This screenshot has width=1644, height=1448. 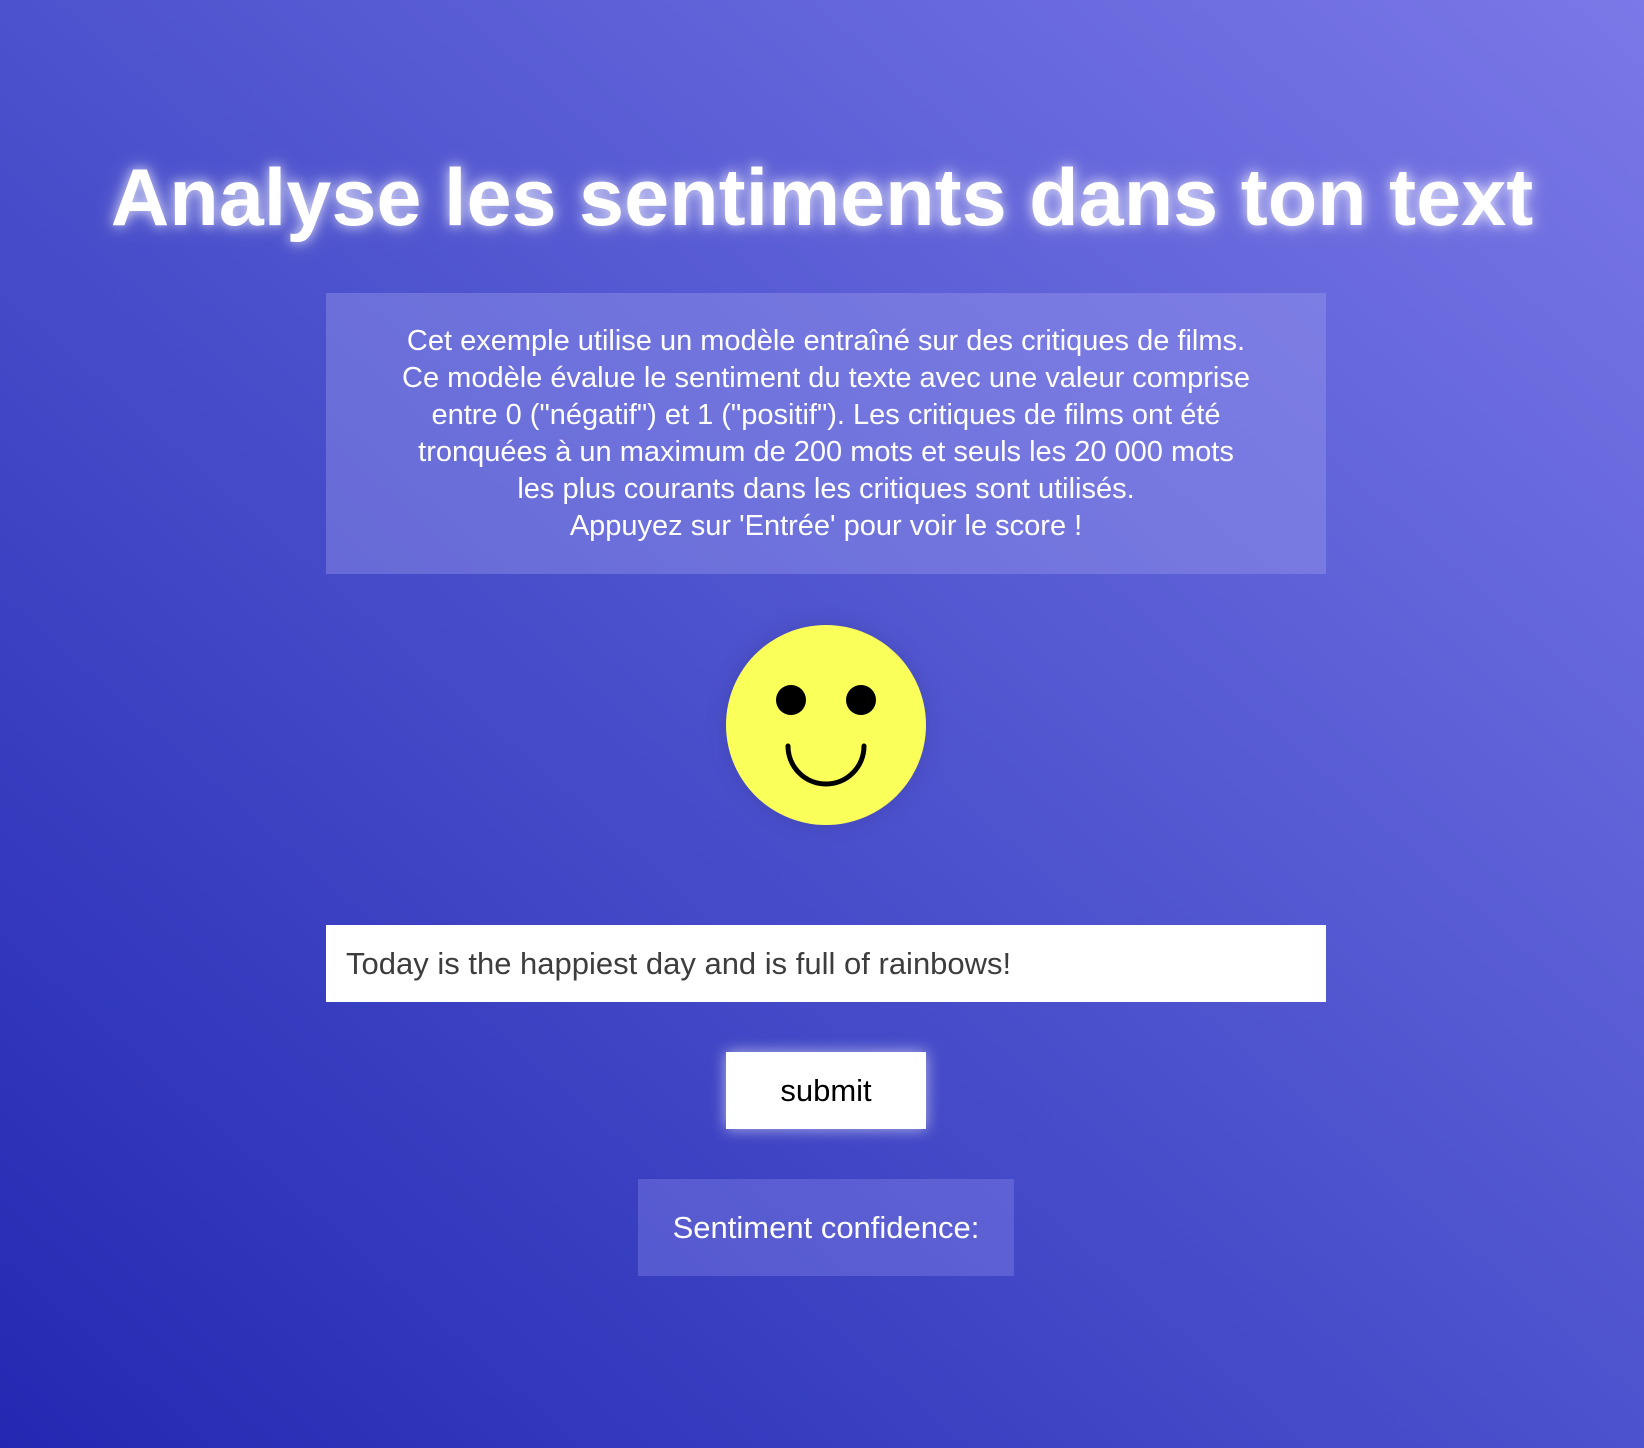 I want to click on smile-mouth, so click(x=826, y=765).